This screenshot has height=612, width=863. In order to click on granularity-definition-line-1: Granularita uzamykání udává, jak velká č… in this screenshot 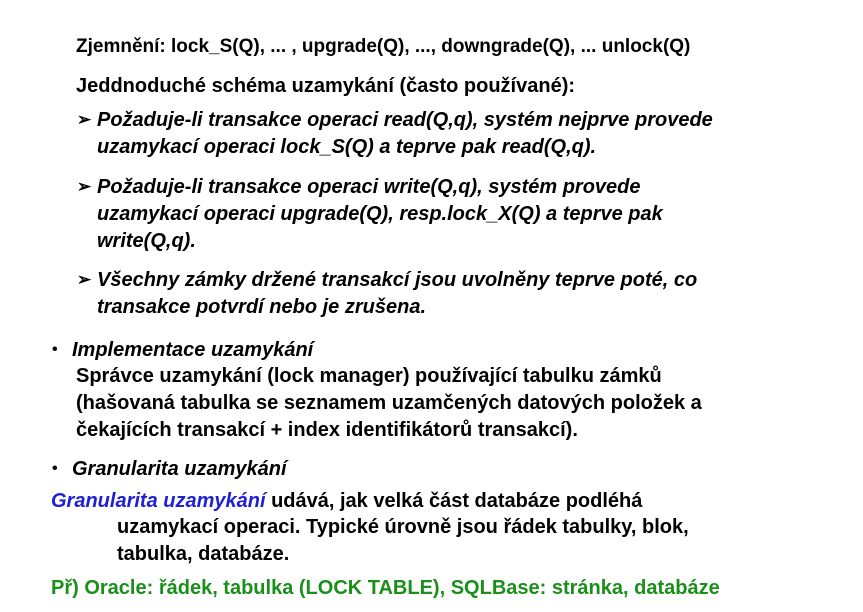, I will do `click(346, 501)`.